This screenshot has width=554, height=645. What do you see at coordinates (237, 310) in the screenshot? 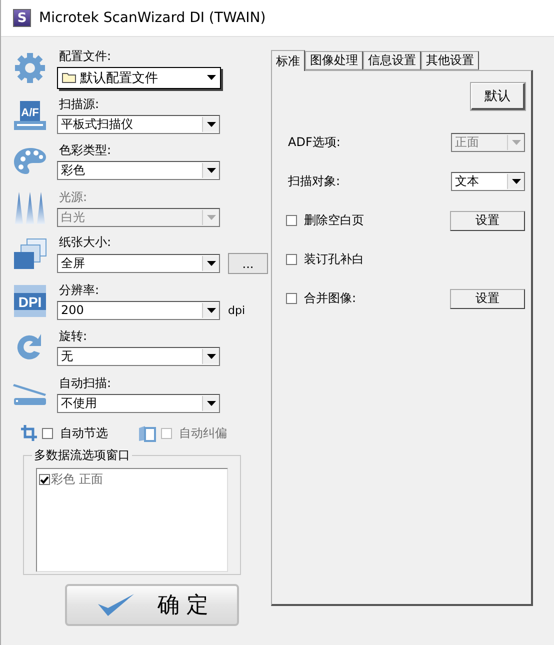
I see `unit-label: dpi` at bounding box center [237, 310].